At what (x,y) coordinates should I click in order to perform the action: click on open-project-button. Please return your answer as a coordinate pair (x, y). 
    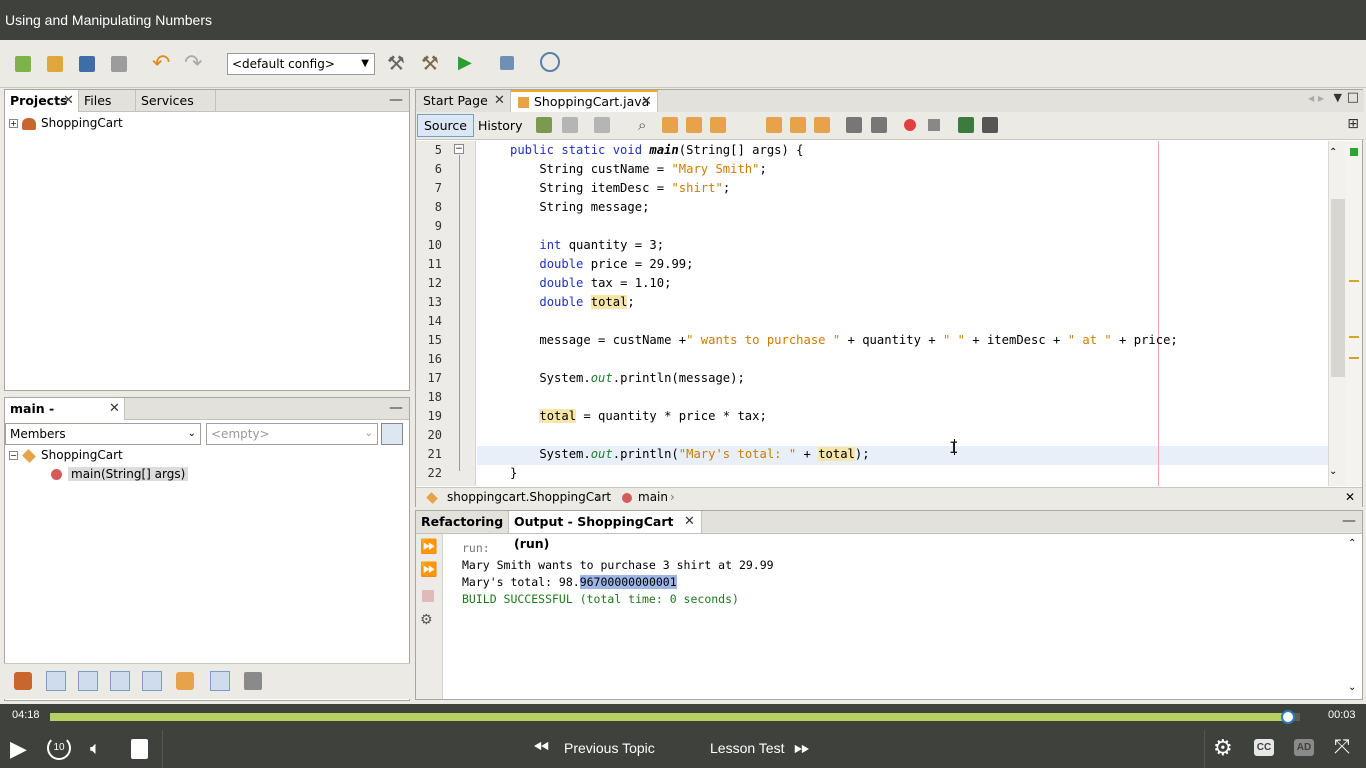
    Looking at the image, I should click on (87, 64).